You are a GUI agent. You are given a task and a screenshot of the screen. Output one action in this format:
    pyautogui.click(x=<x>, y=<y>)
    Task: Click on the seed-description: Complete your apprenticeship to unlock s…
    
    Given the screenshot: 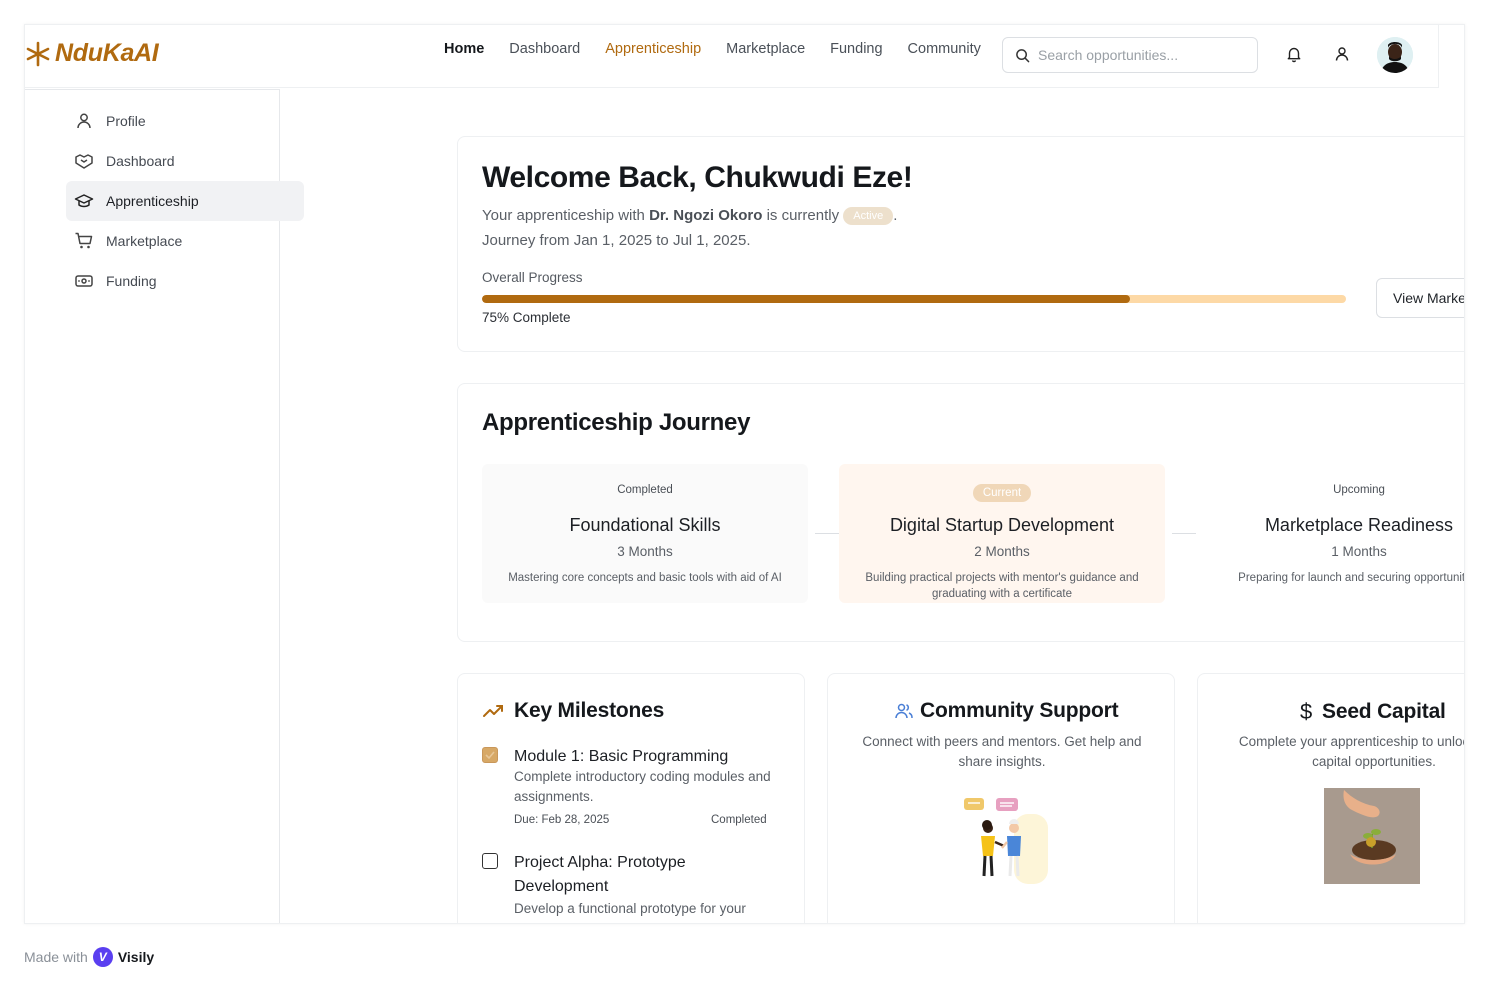 What is the action you would take?
    pyautogui.click(x=1351, y=751)
    